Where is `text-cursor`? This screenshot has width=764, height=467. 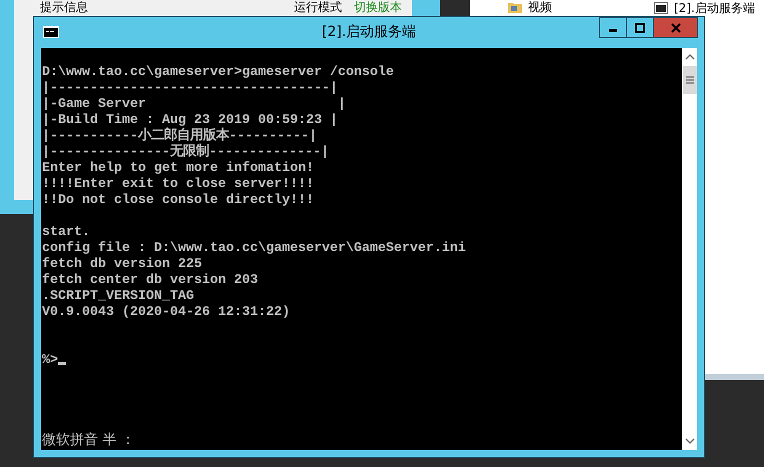 text-cursor is located at coordinates (62, 363).